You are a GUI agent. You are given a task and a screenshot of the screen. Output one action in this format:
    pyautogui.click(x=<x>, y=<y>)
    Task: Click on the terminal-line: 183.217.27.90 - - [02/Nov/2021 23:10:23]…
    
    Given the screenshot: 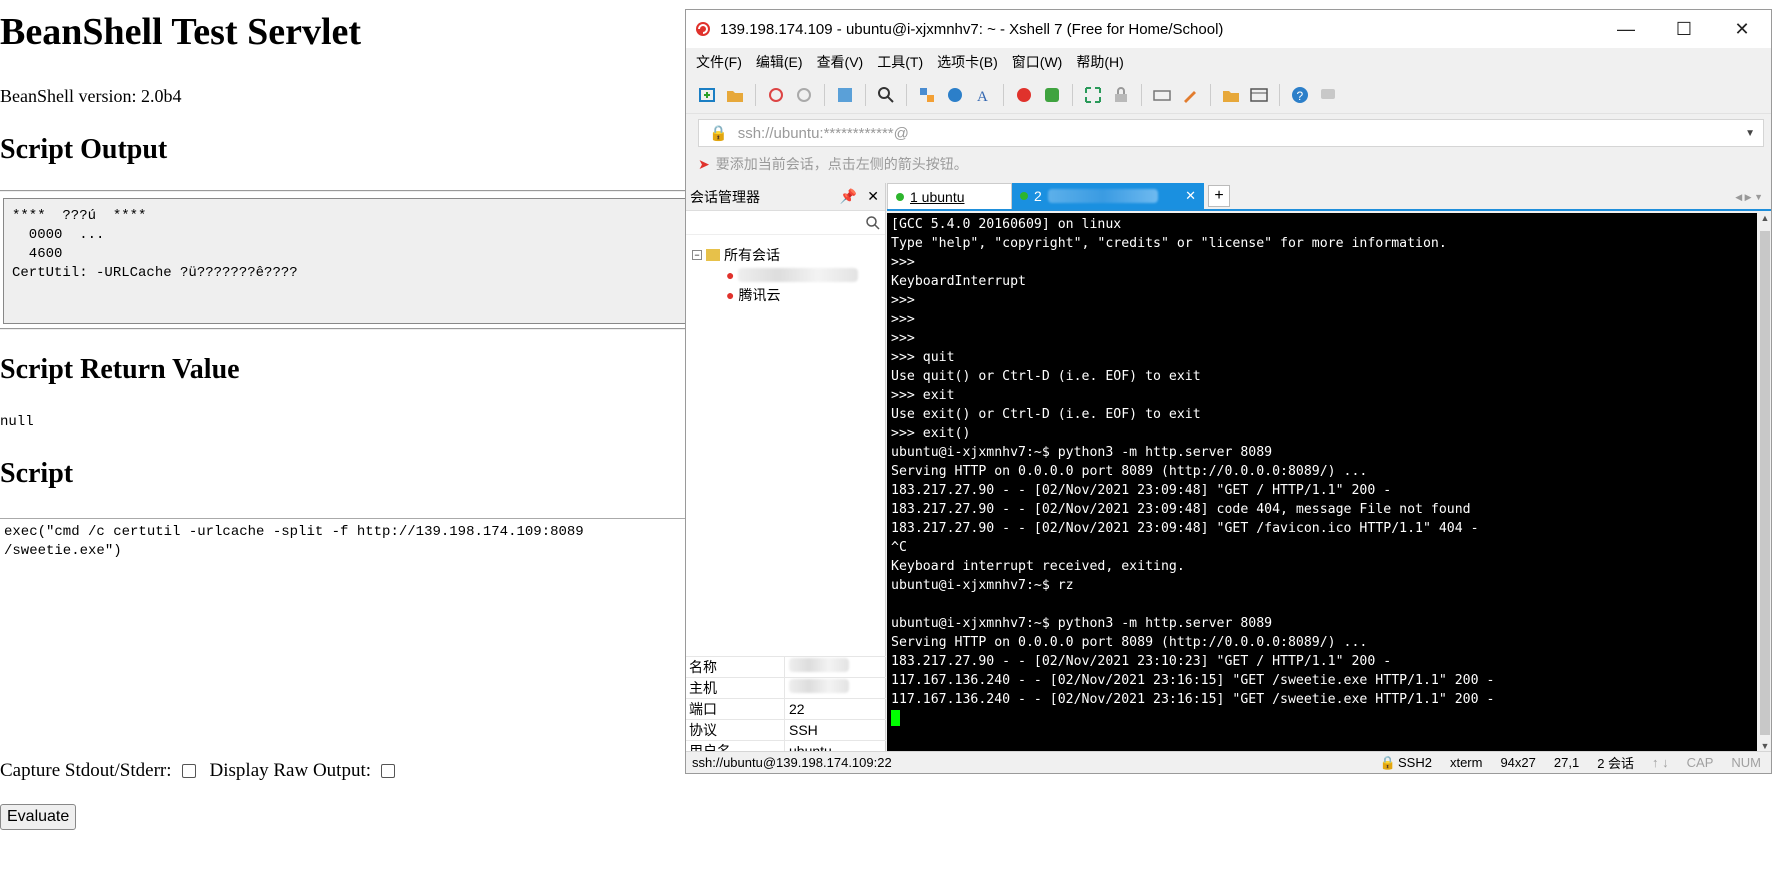 What is the action you would take?
    pyautogui.click(x=1141, y=661)
    